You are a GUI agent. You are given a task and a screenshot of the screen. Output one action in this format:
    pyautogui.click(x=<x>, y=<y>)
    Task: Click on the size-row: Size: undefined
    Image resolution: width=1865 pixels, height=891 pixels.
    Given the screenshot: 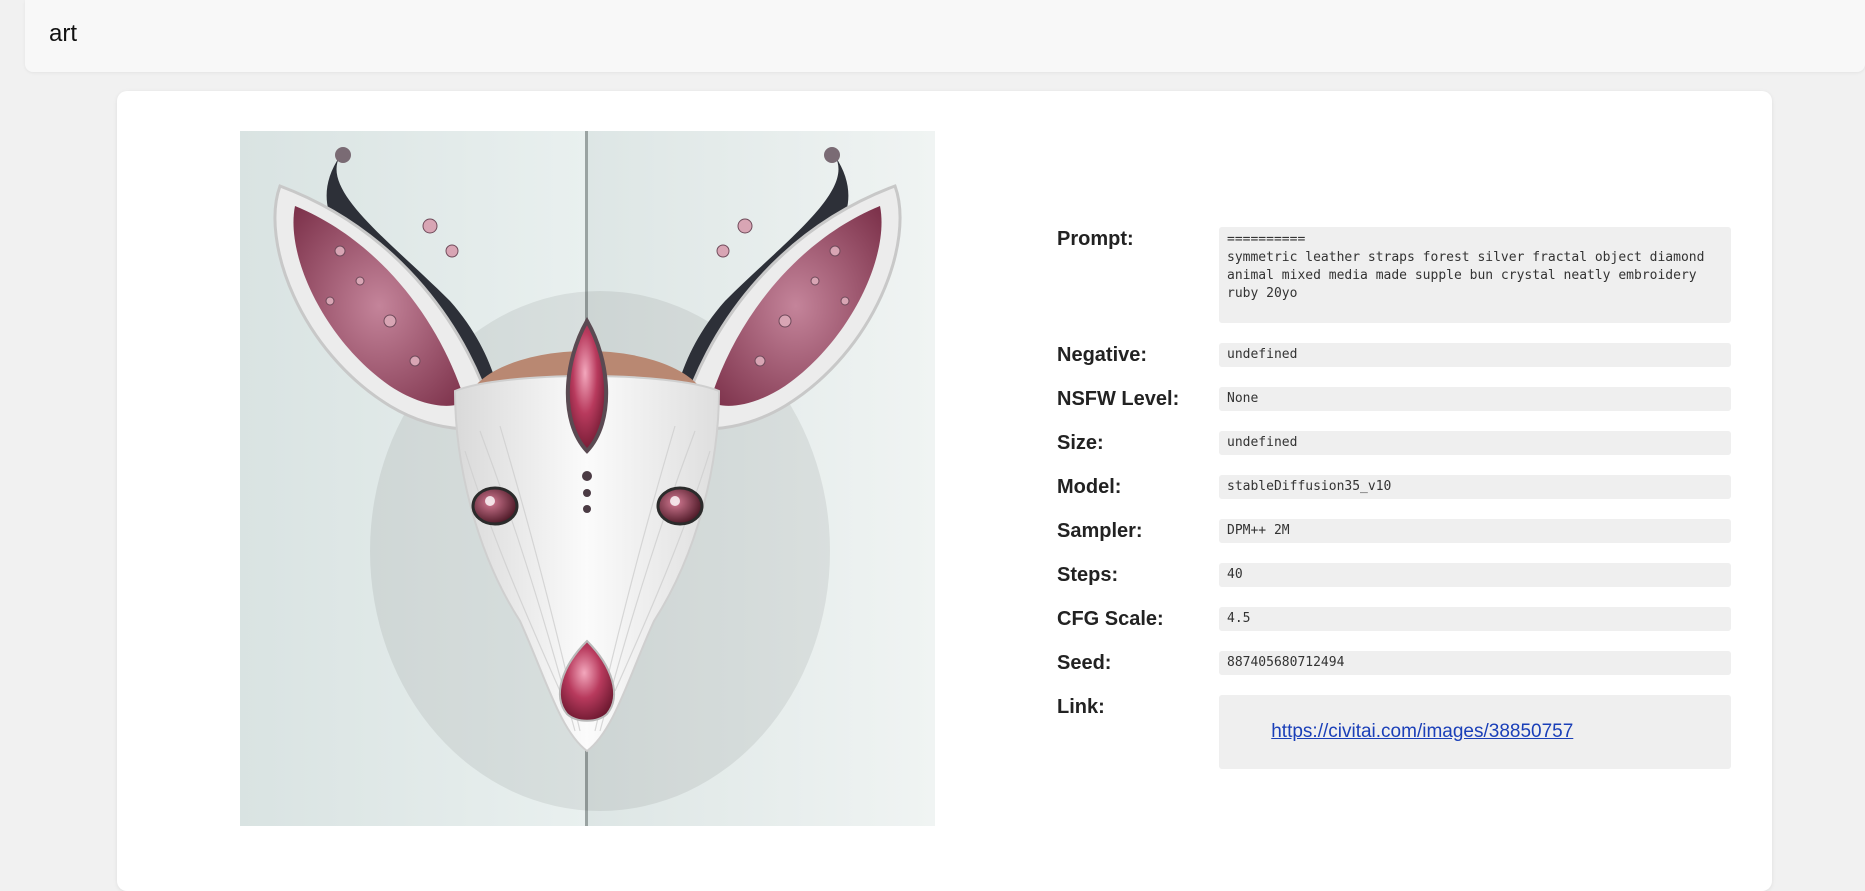 What is the action you would take?
    pyautogui.click(x=1407, y=443)
    